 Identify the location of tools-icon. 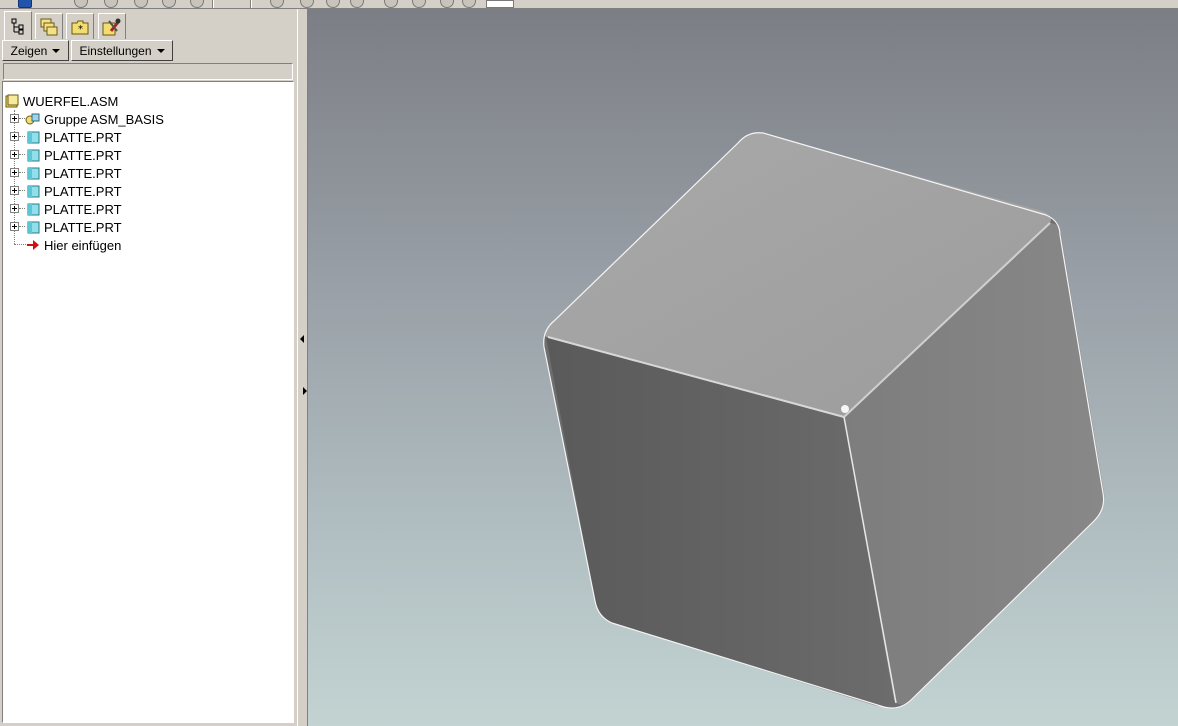
(111, 26).